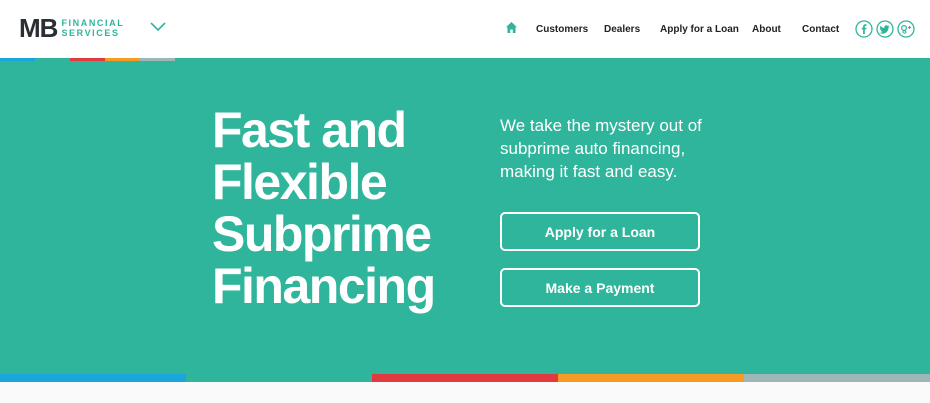  What do you see at coordinates (562, 30) in the screenshot?
I see `nav-customers: Customers` at bounding box center [562, 30].